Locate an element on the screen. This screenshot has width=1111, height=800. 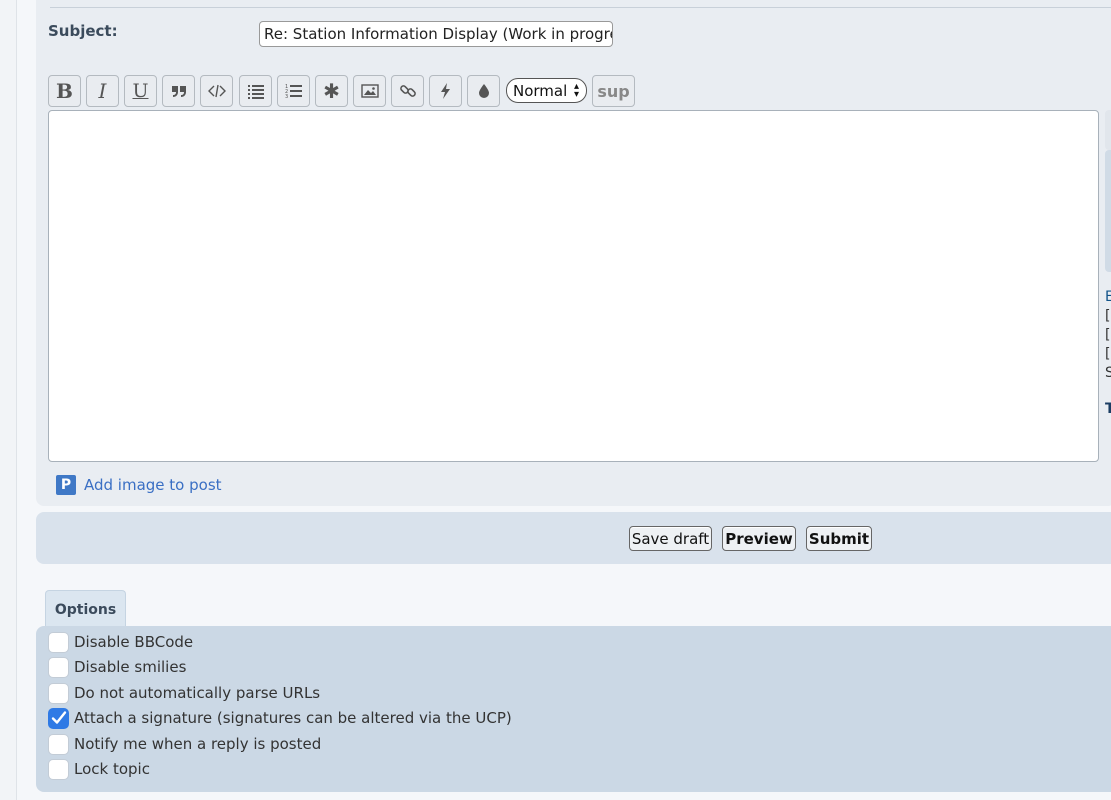
option-label: Do not automatically parse URLs is located at coordinates (197, 693).